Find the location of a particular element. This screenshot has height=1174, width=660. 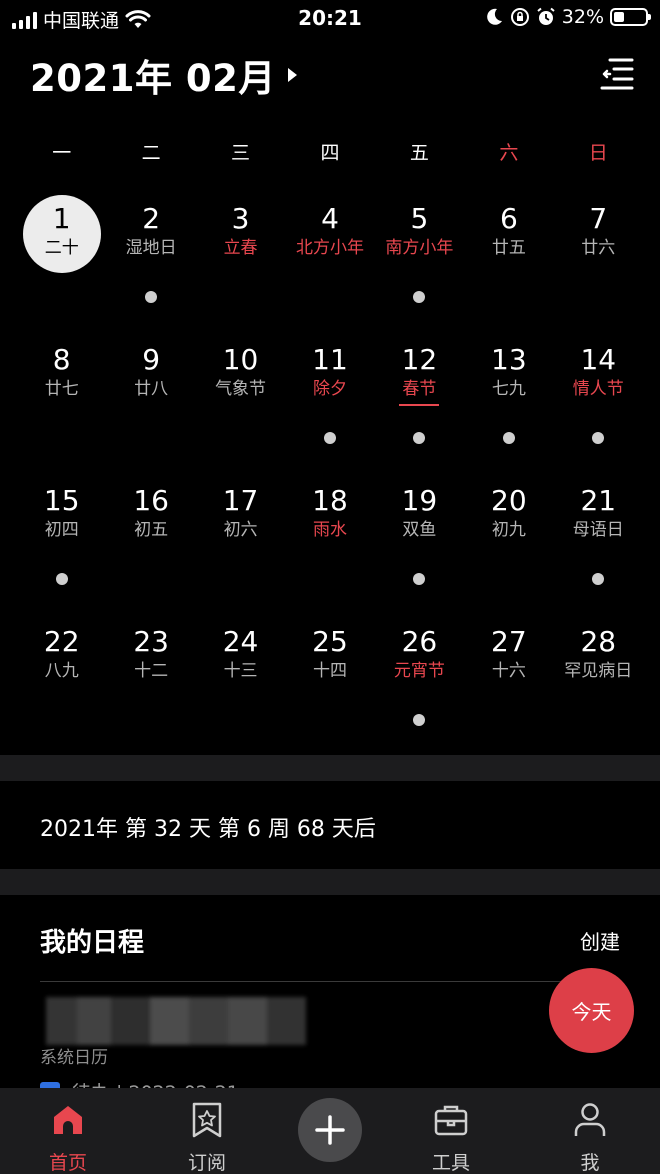

day-number: 21 is located at coordinates (598, 500).